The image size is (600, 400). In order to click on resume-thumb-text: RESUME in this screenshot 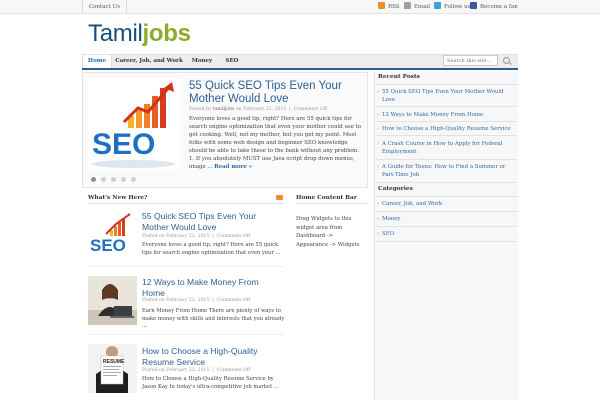, I will do `click(114, 362)`.